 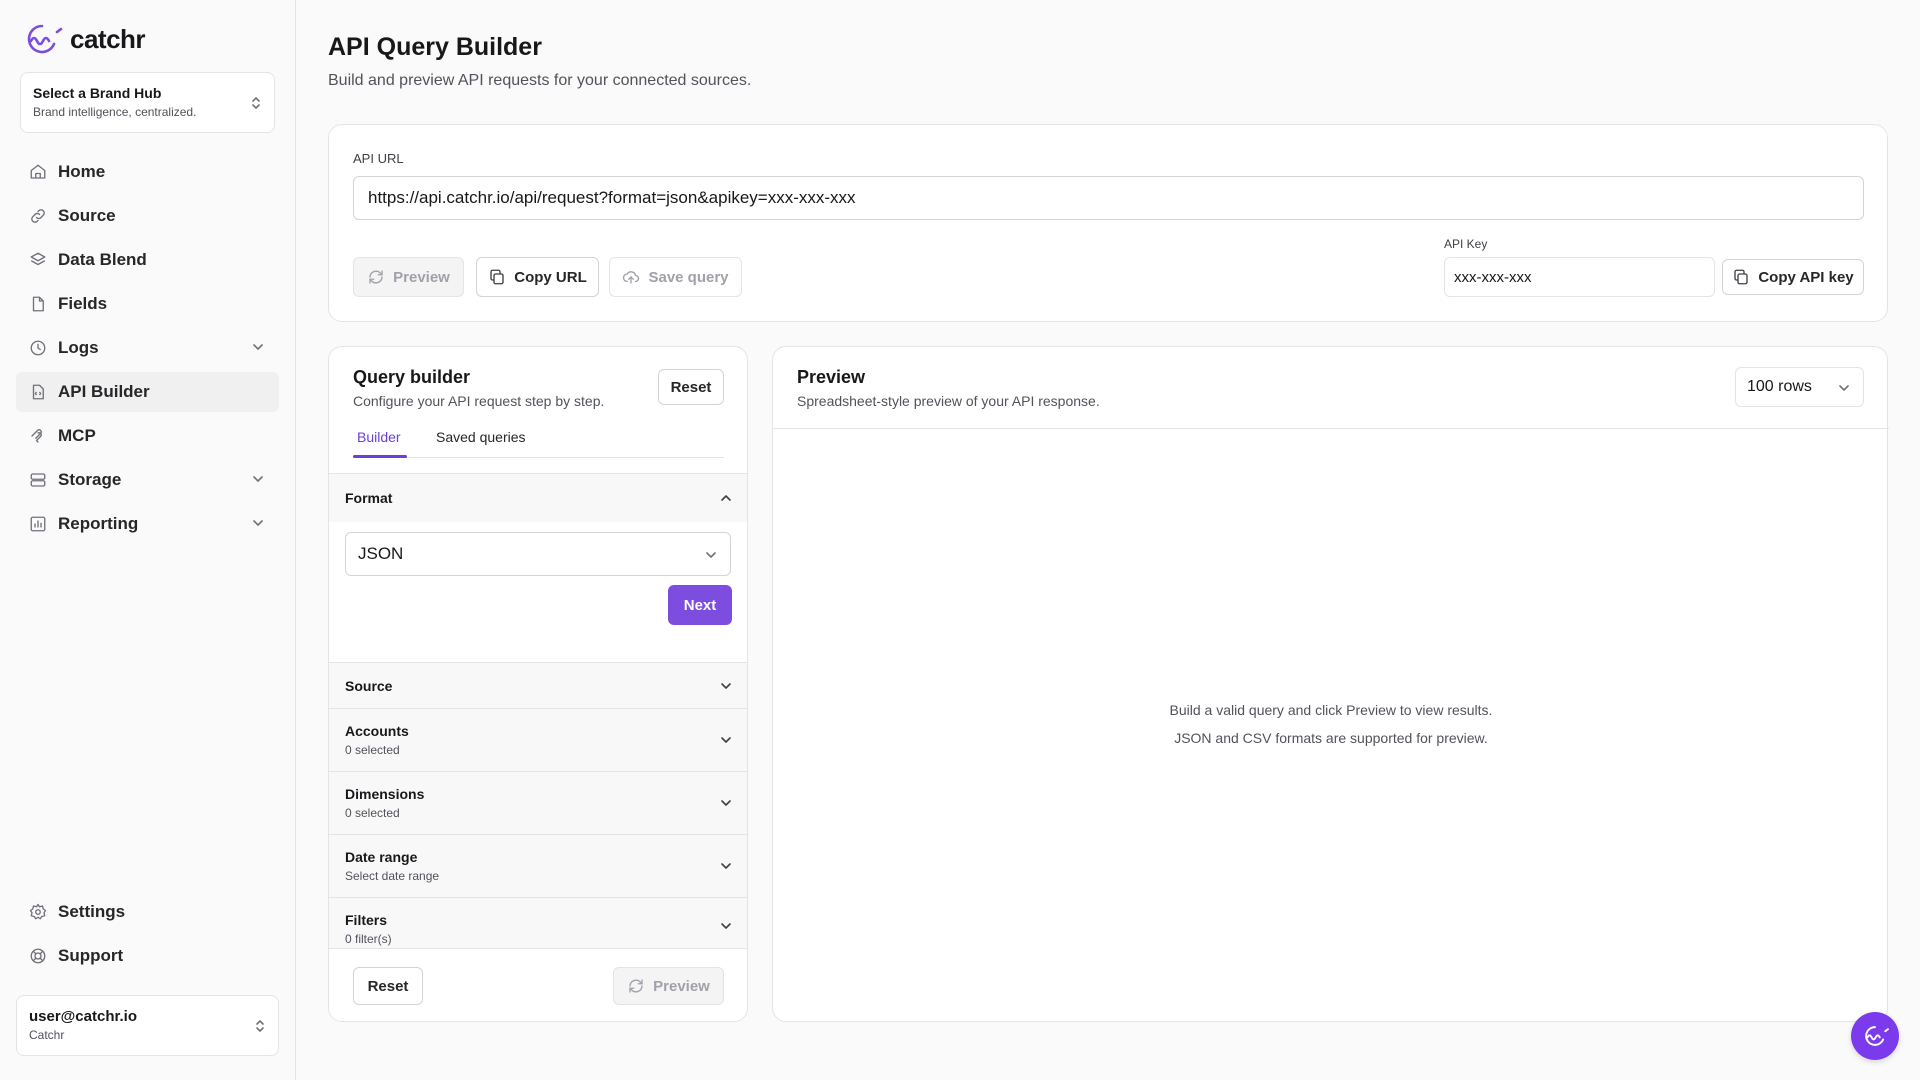 I want to click on rows-select: 100 rows, so click(x=1799, y=387).